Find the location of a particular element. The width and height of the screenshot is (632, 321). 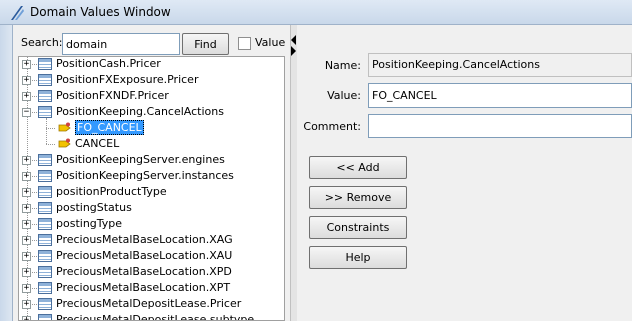

name-field: PositionKeeping.CancelActions is located at coordinates (500, 65).